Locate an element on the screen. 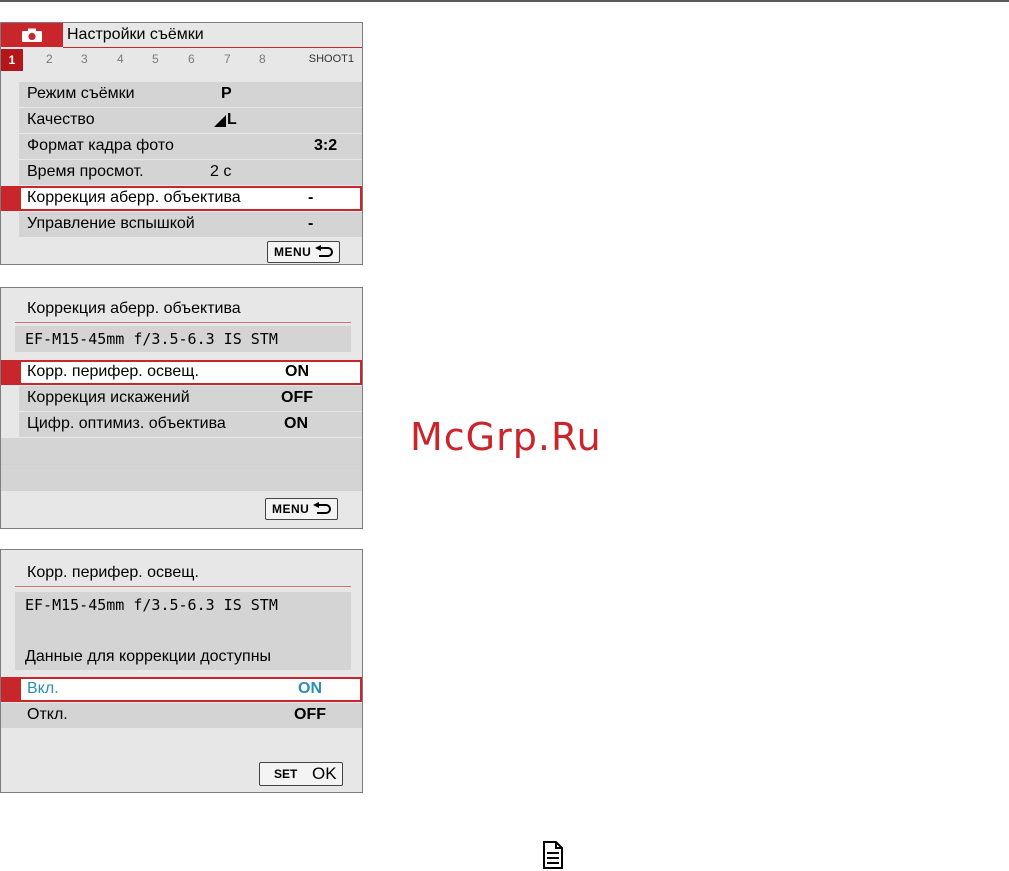  watermark: McGrp.Ru is located at coordinates (506, 437).